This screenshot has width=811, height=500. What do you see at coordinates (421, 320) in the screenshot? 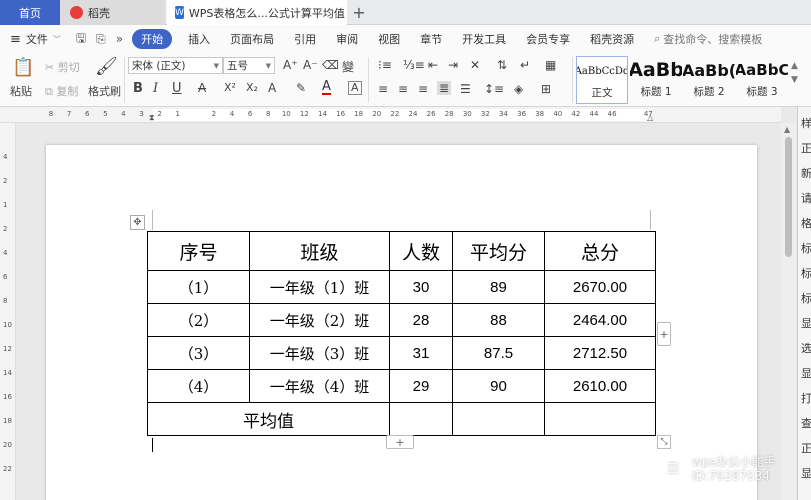
I see `cell-count: 28` at bounding box center [421, 320].